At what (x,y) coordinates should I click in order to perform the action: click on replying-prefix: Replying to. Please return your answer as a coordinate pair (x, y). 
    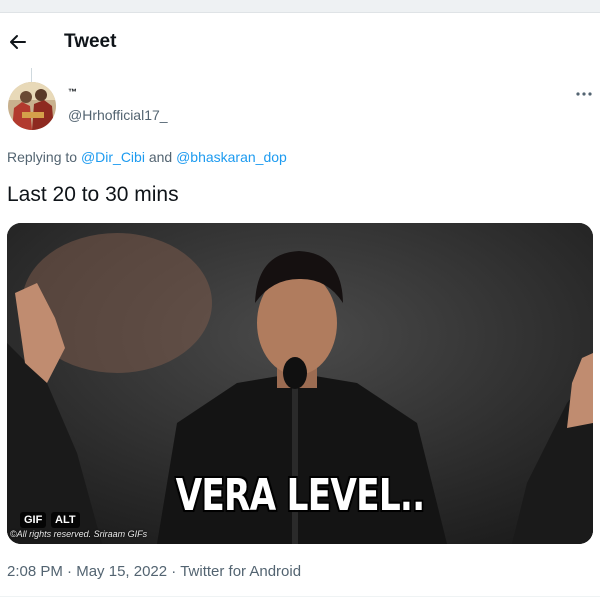
    Looking at the image, I should click on (44, 157).